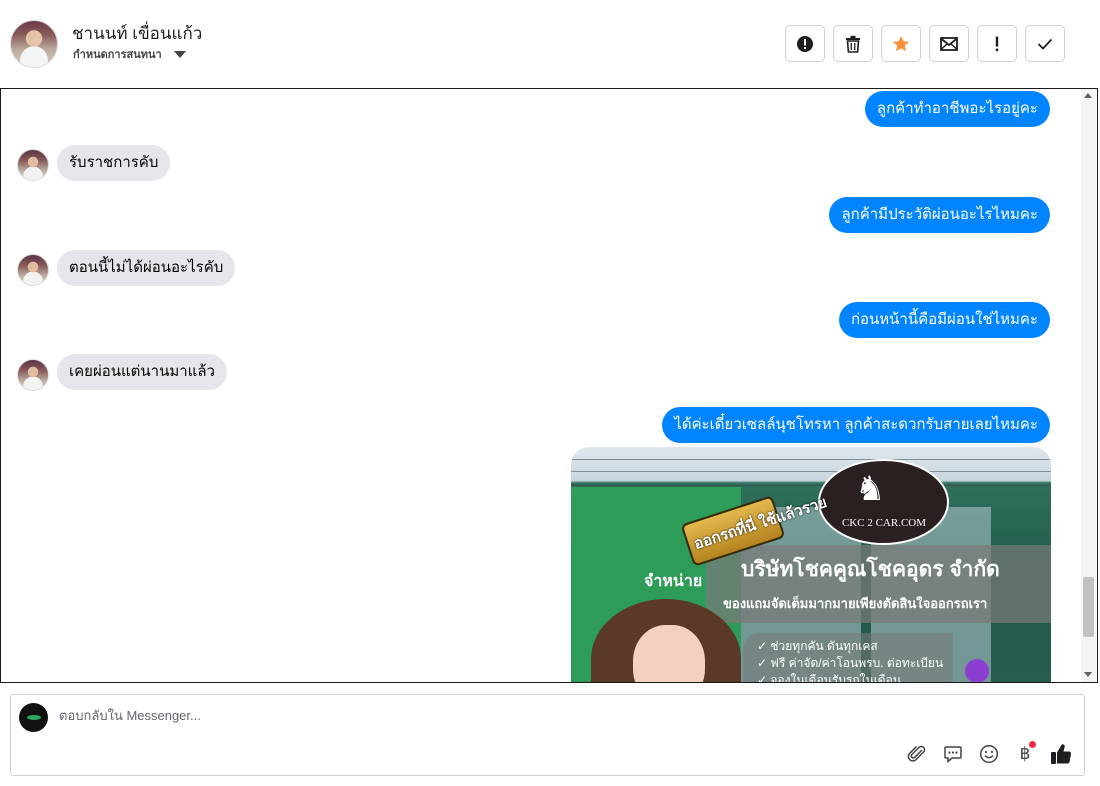 This screenshot has height=786, width=1100. I want to click on mark-done-button, so click(1045, 43).